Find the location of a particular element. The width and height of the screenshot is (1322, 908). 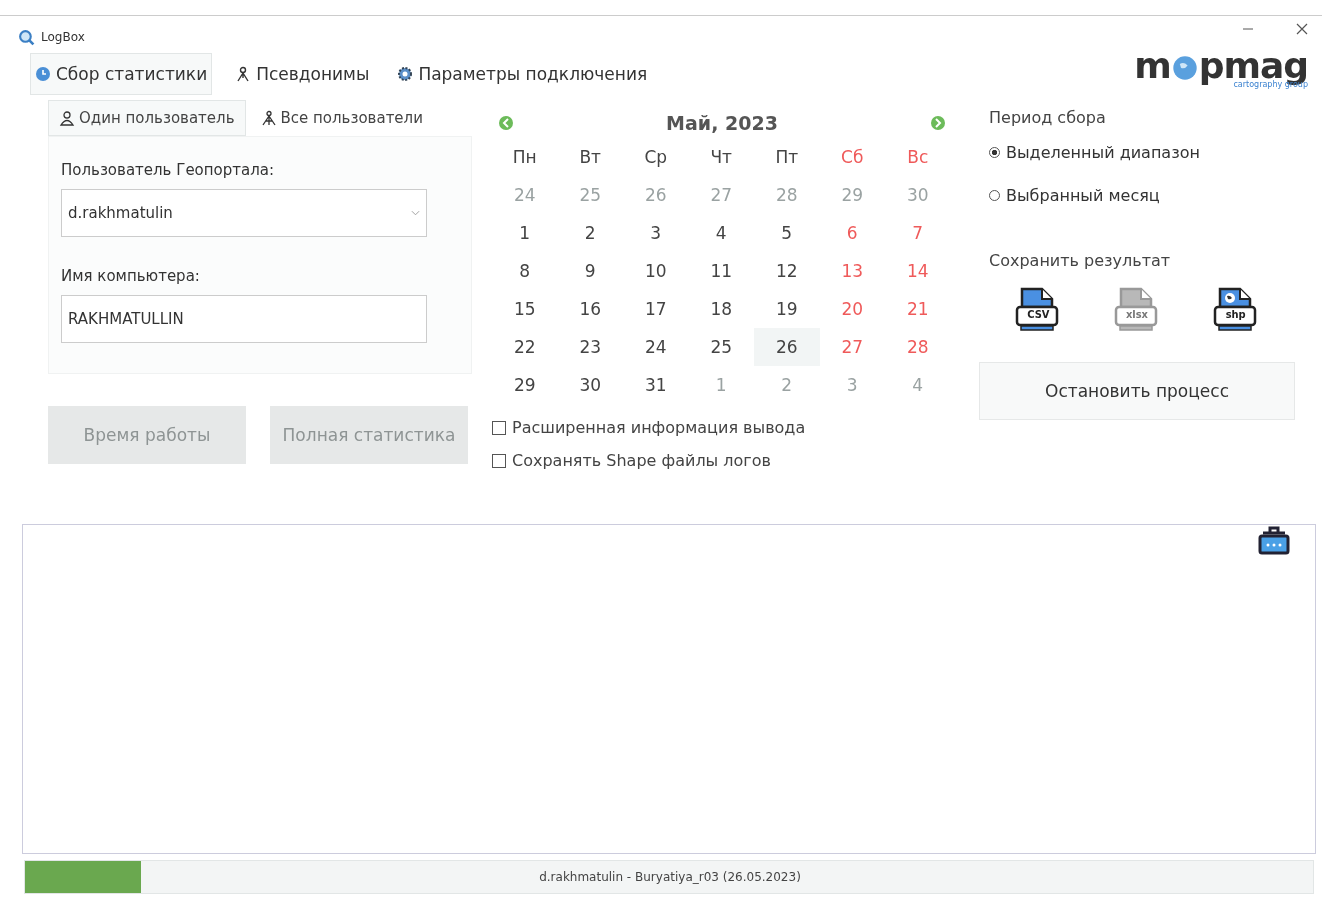

weekday-label: Пн is located at coordinates (524, 157).